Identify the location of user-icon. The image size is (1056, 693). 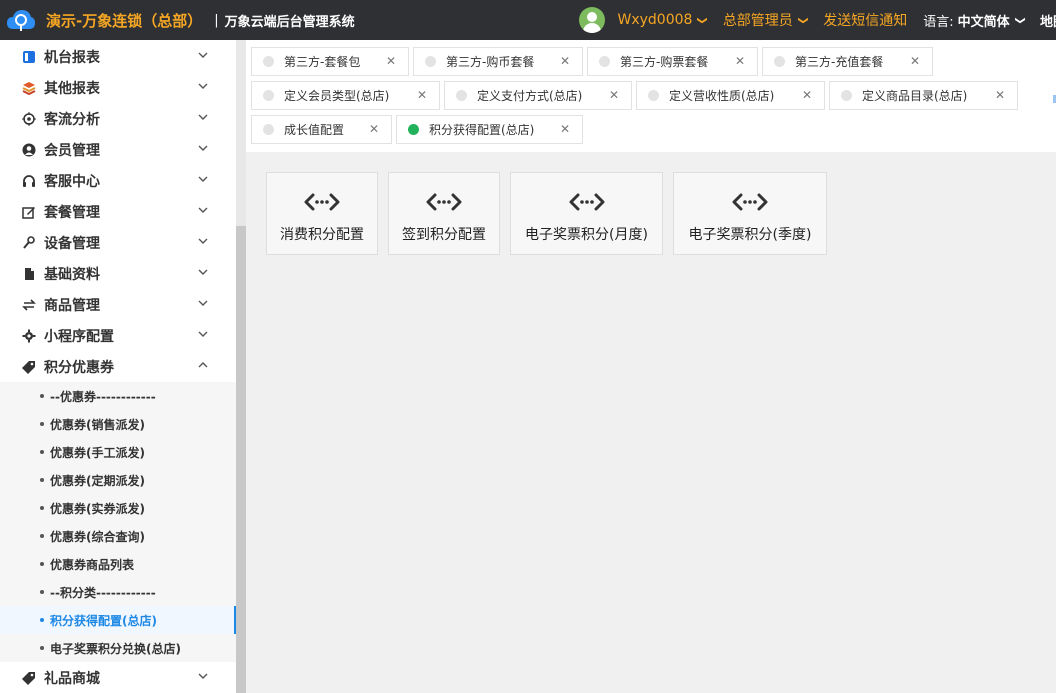
(29, 150).